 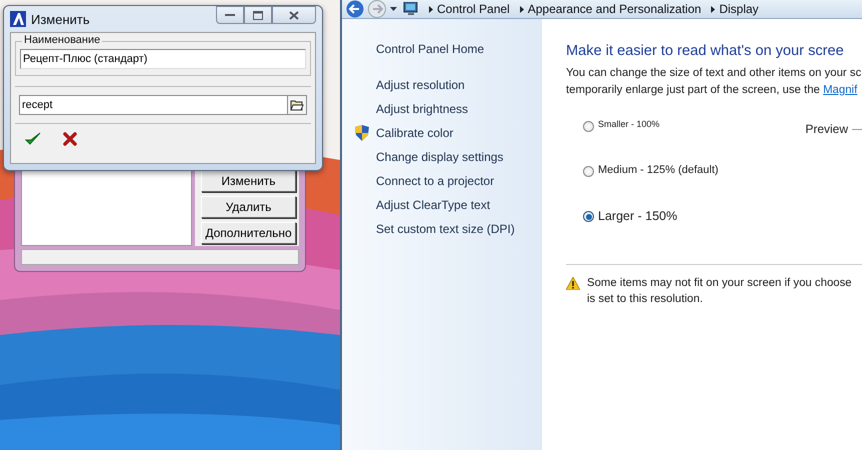 I want to click on page-heading: Make it easier to read what's on your scree, so click(x=705, y=51).